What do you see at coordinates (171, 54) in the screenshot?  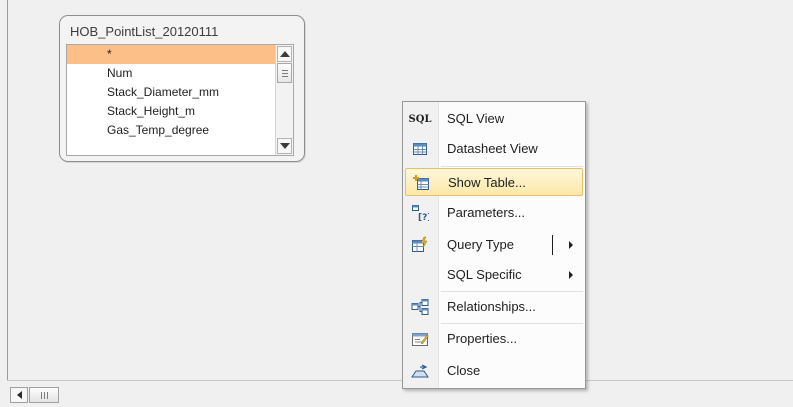 I see `field-row-all: *` at bounding box center [171, 54].